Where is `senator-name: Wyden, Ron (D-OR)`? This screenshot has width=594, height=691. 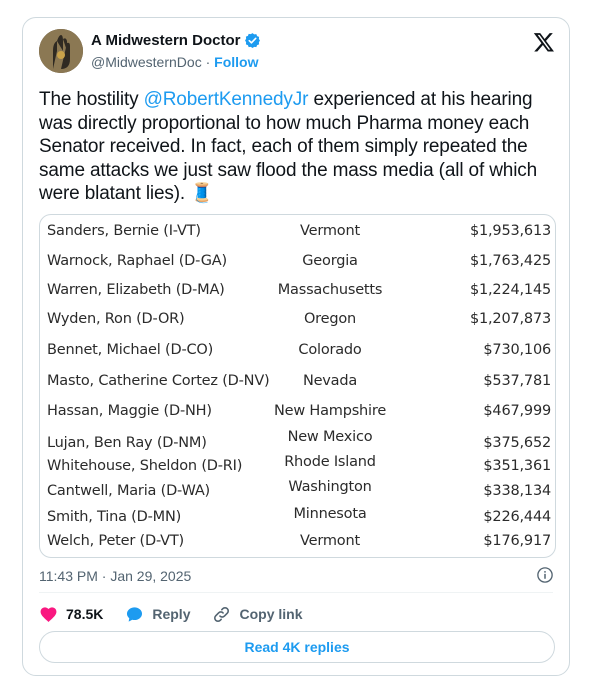
senator-name: Wyden, Ron (D-OR) is located at coordinates (116, 319).